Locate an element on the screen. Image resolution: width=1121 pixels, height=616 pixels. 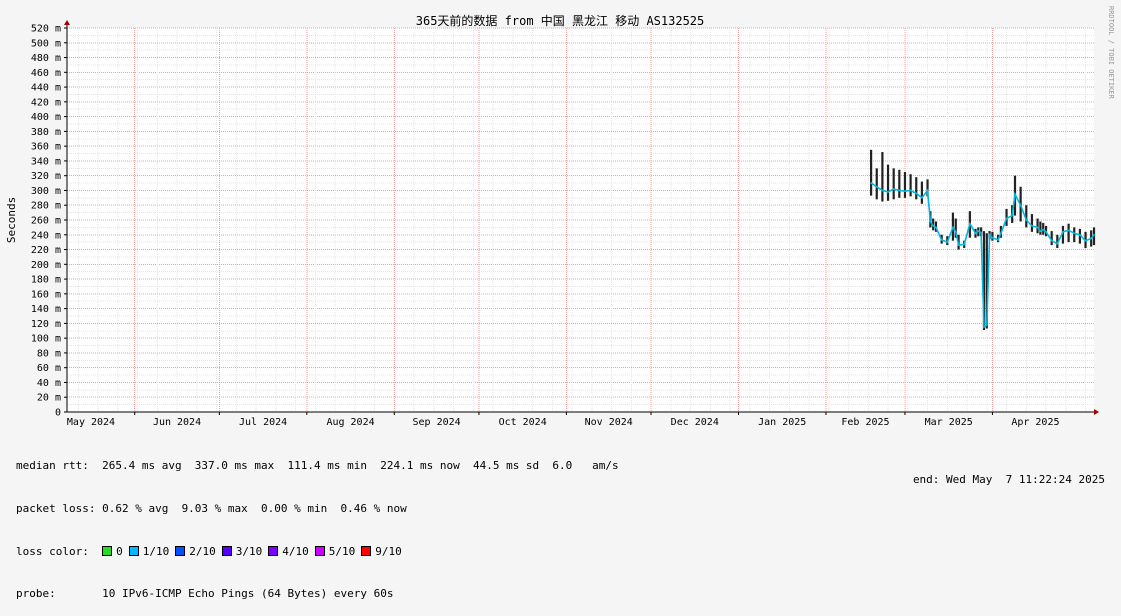
y-axis-arrow-icon is located at coordinates (67, 22).